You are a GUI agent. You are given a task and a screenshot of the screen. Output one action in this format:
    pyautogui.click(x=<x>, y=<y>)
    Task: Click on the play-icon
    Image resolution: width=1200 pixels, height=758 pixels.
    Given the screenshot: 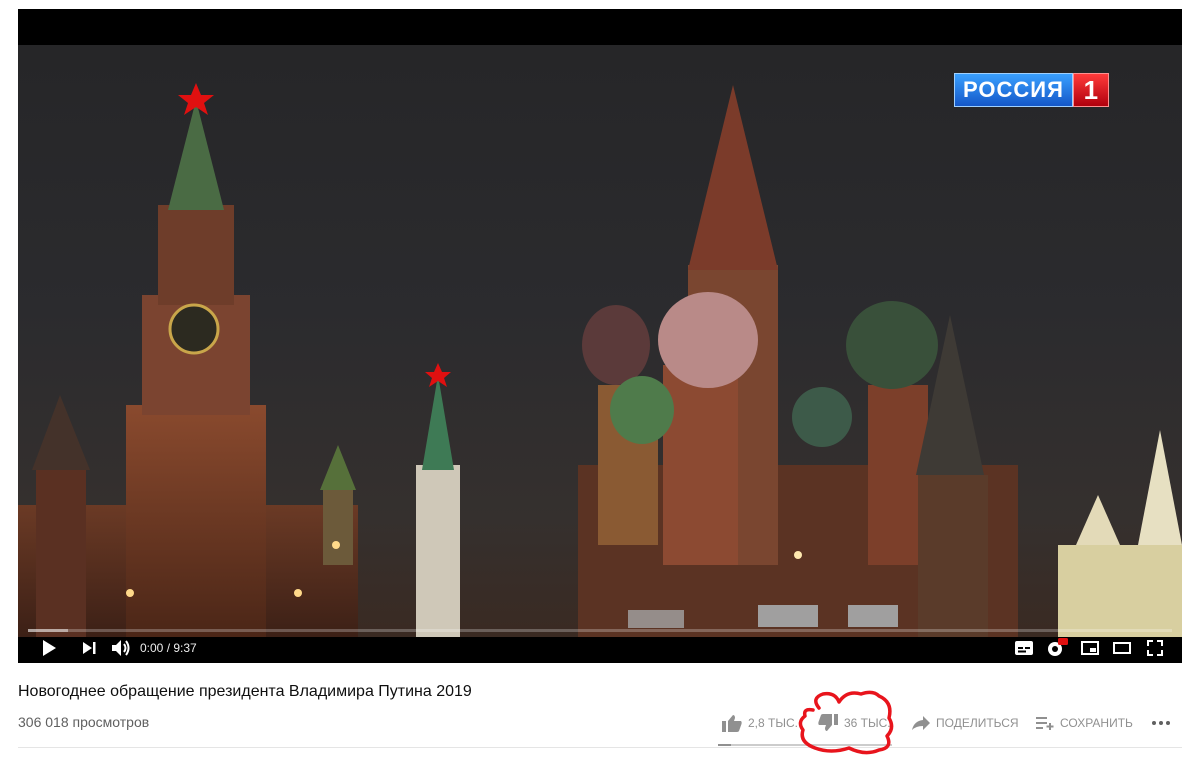 What is the action you would take?
    pyautogui.click(x=49, y=648)
    